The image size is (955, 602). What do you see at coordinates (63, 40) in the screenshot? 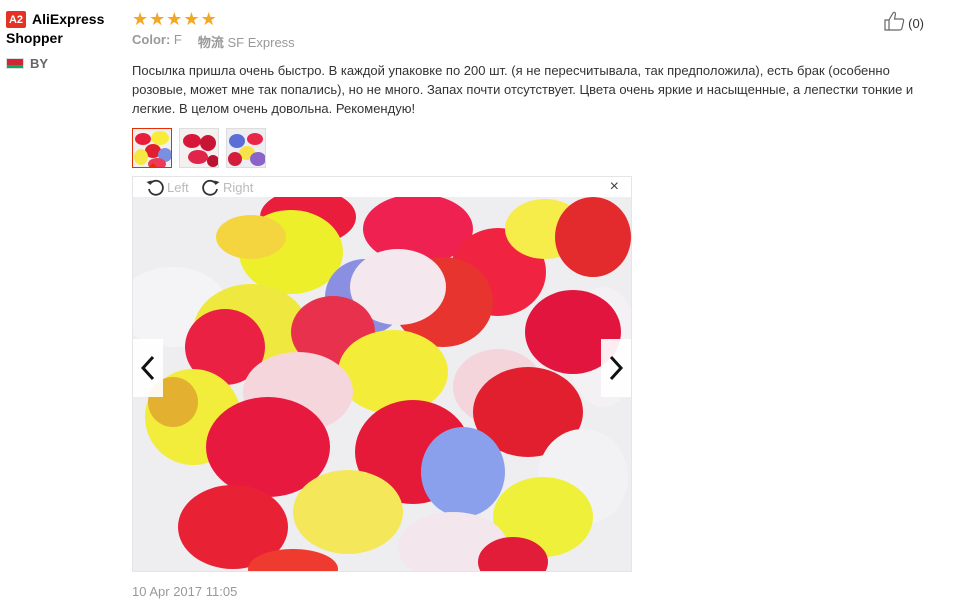
I see `reviewer-info: A2 AliExpress Shopper BY` at bounding box center [63, 40].